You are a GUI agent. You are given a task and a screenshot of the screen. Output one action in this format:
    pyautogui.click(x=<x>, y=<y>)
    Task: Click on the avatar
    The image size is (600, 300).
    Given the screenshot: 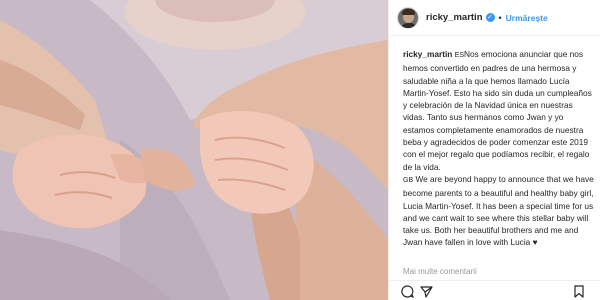 What is the action you would take?
    pyautogui.click(x=408, y=17)
    